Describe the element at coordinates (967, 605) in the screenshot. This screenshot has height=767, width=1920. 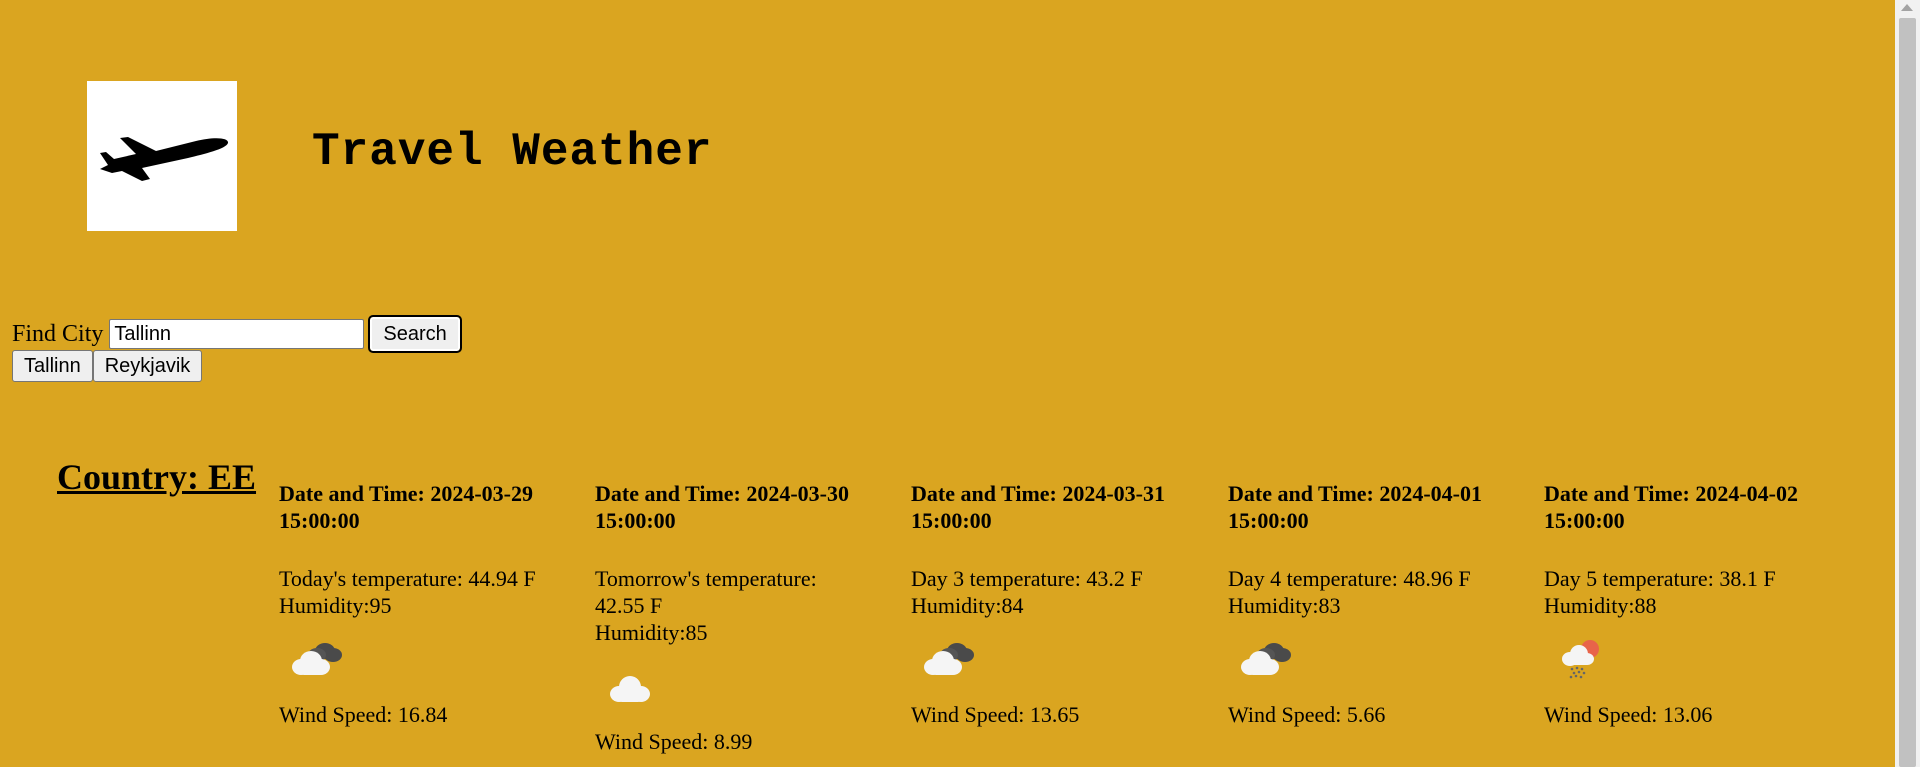
I see `forecast-humidity: Humidity:84` at that location.